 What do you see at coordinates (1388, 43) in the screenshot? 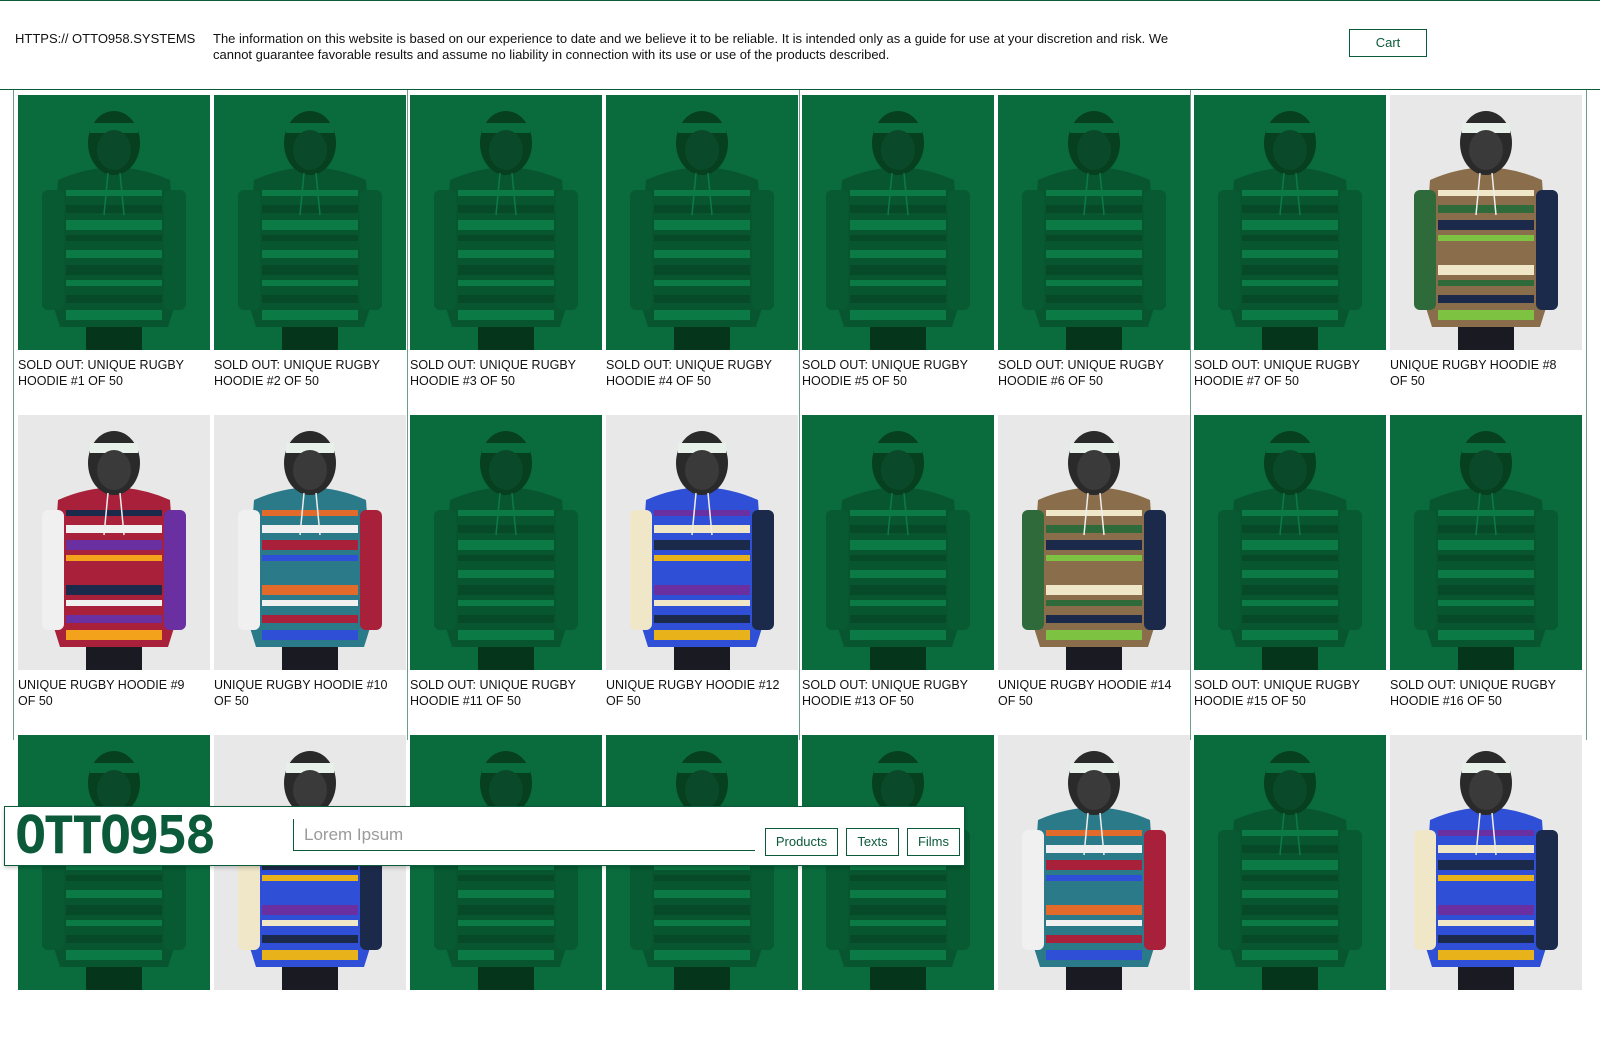
I see `cart-button: Cart` at bounding box center [1388, 43].